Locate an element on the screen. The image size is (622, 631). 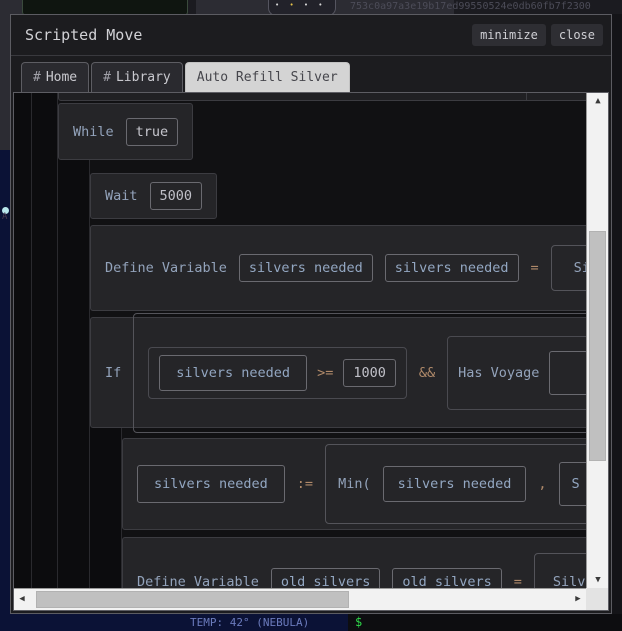
horizontal-scrollbar: ◀ ▶ is located at coordinates (300, 599).